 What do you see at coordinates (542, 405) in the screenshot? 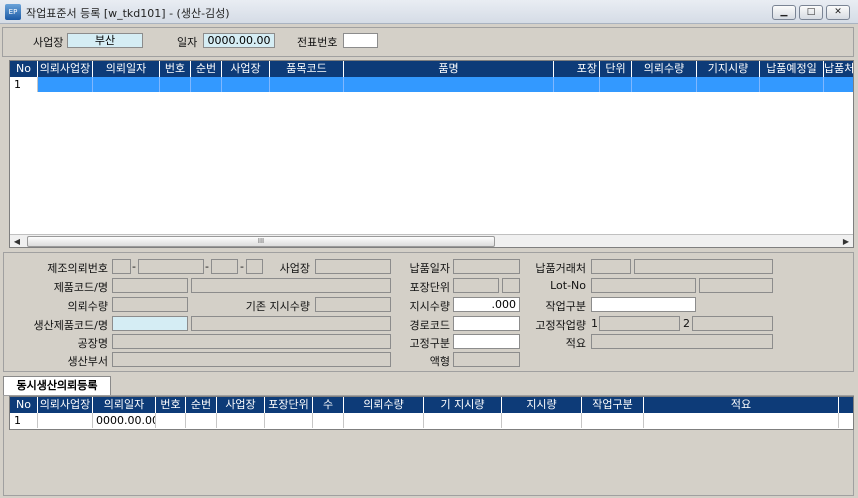
I see `col-order-qty: 지시량` at bounding box center [542, 405].